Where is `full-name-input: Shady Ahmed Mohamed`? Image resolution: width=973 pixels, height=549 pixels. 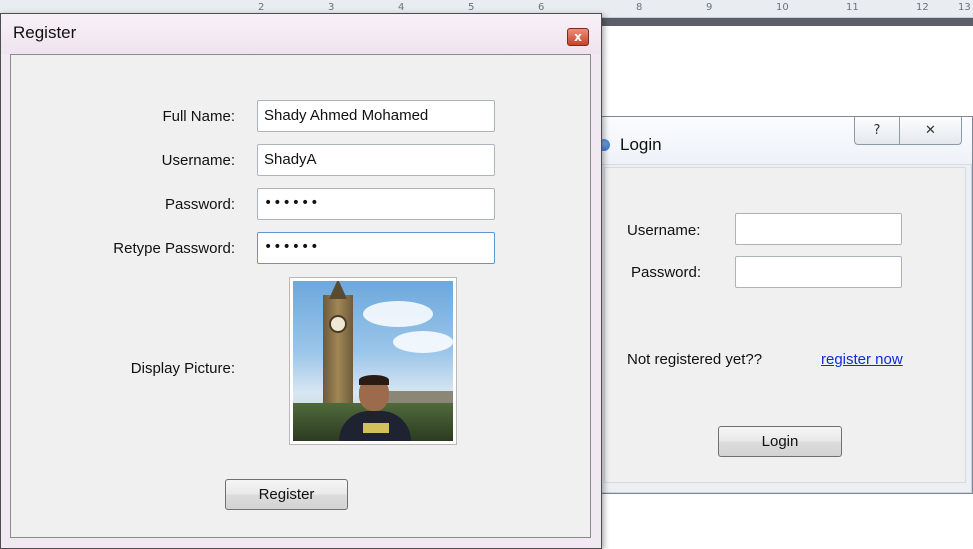
full-name-input: Shady Ahmed Mohamed is located at coordinates (376, 116).